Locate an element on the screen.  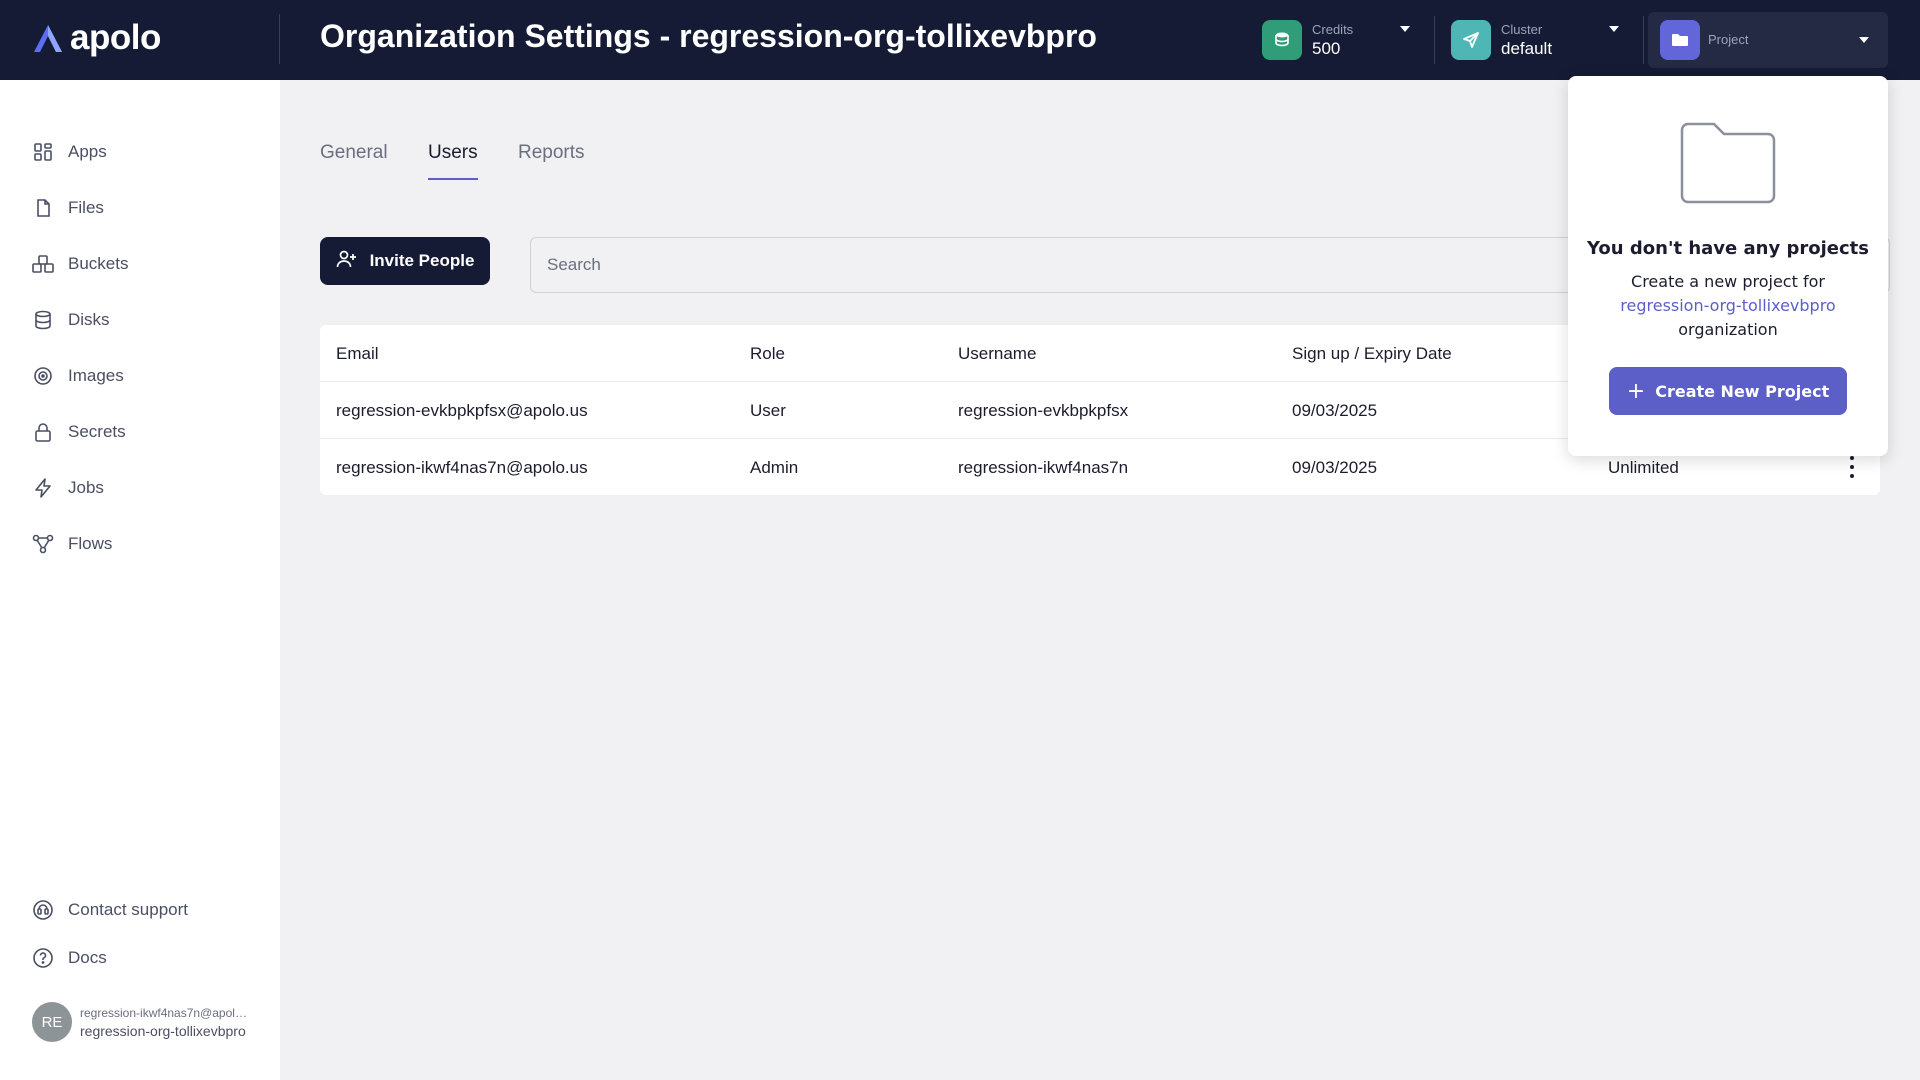
contact-support-link: Contact support is located at coordinates (110, 910).